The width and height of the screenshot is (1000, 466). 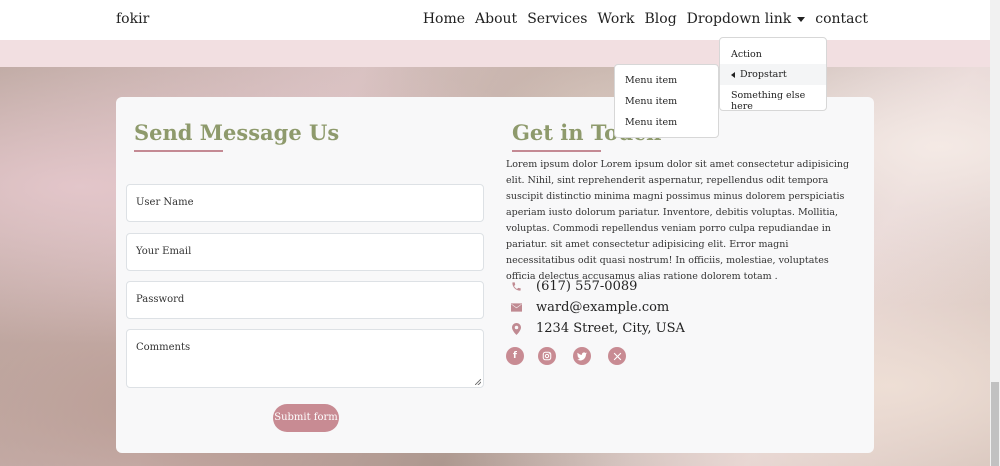 I want to click on x-icon, so click(x=617, y=356).